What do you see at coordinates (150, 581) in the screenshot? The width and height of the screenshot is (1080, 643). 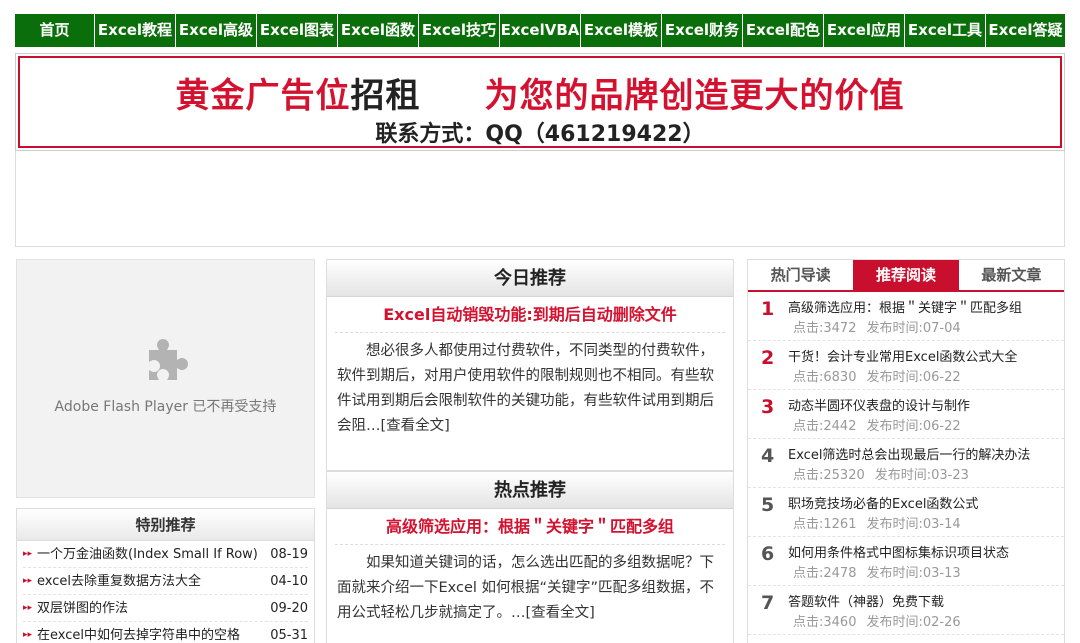 I see `list-item-title: excel去除重复数据方法大全` at bounding box center [150, 581].